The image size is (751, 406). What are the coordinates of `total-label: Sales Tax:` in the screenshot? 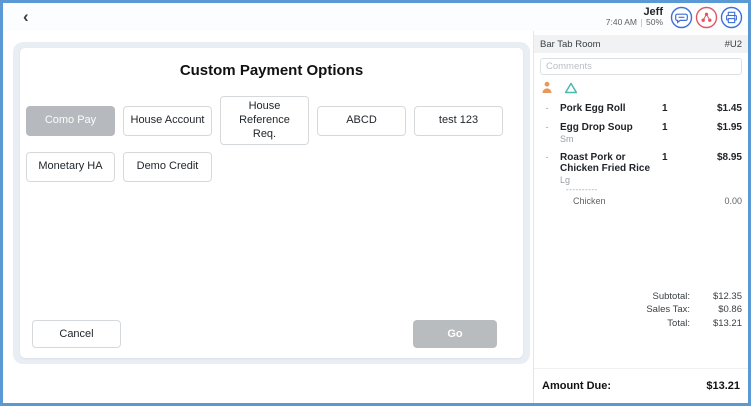 It's located at (668, 309).